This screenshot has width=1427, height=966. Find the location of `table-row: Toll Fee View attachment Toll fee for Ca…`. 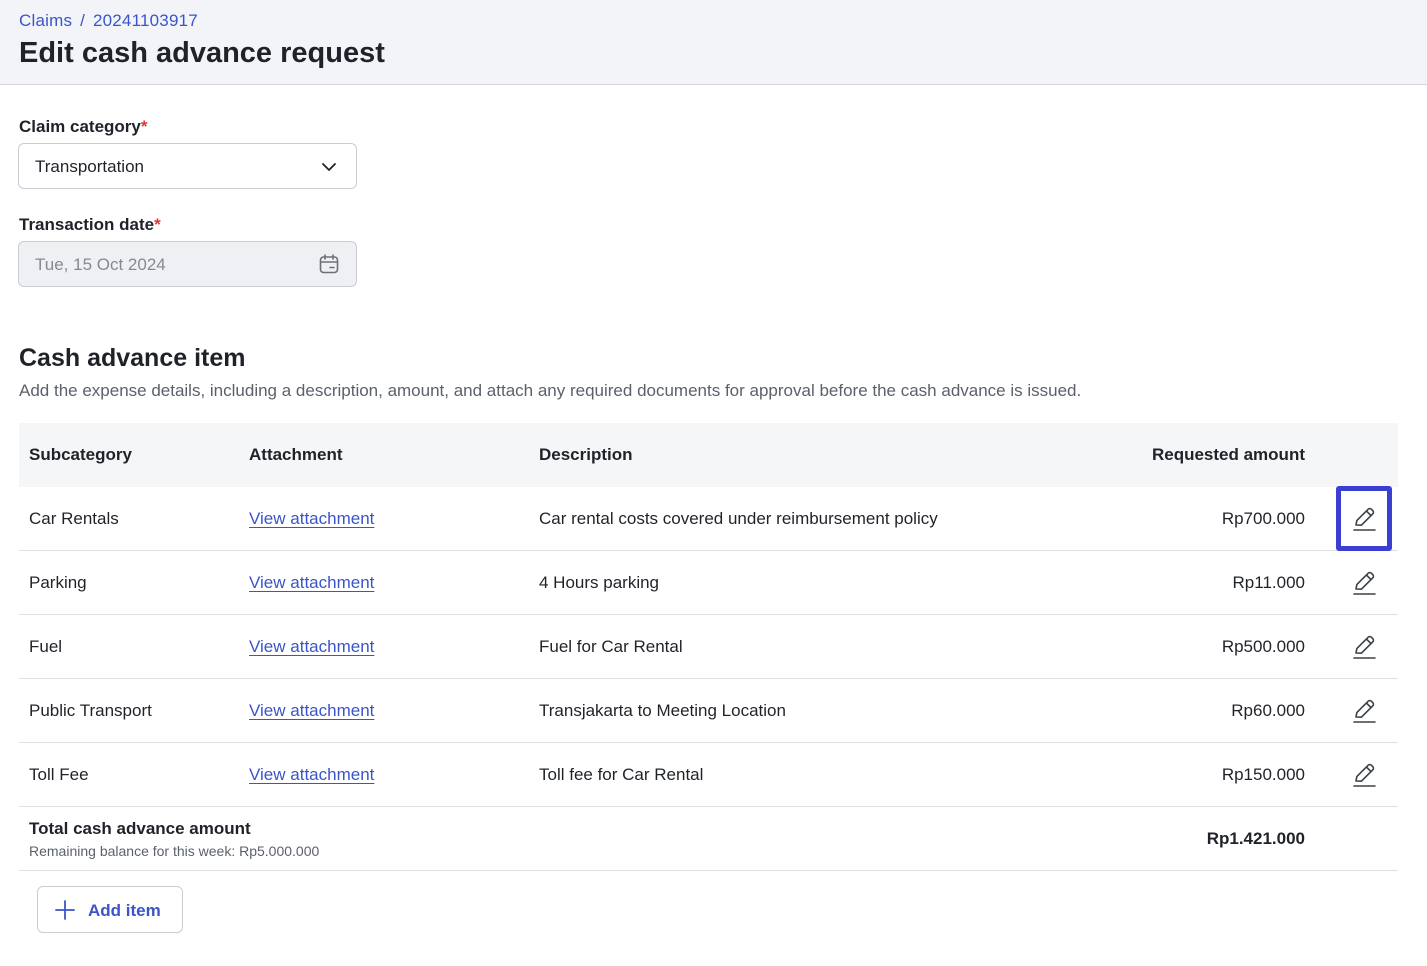

table-row: Toll Fee View attachment Toll fee for Ca… is located at coordinates (708, 775).